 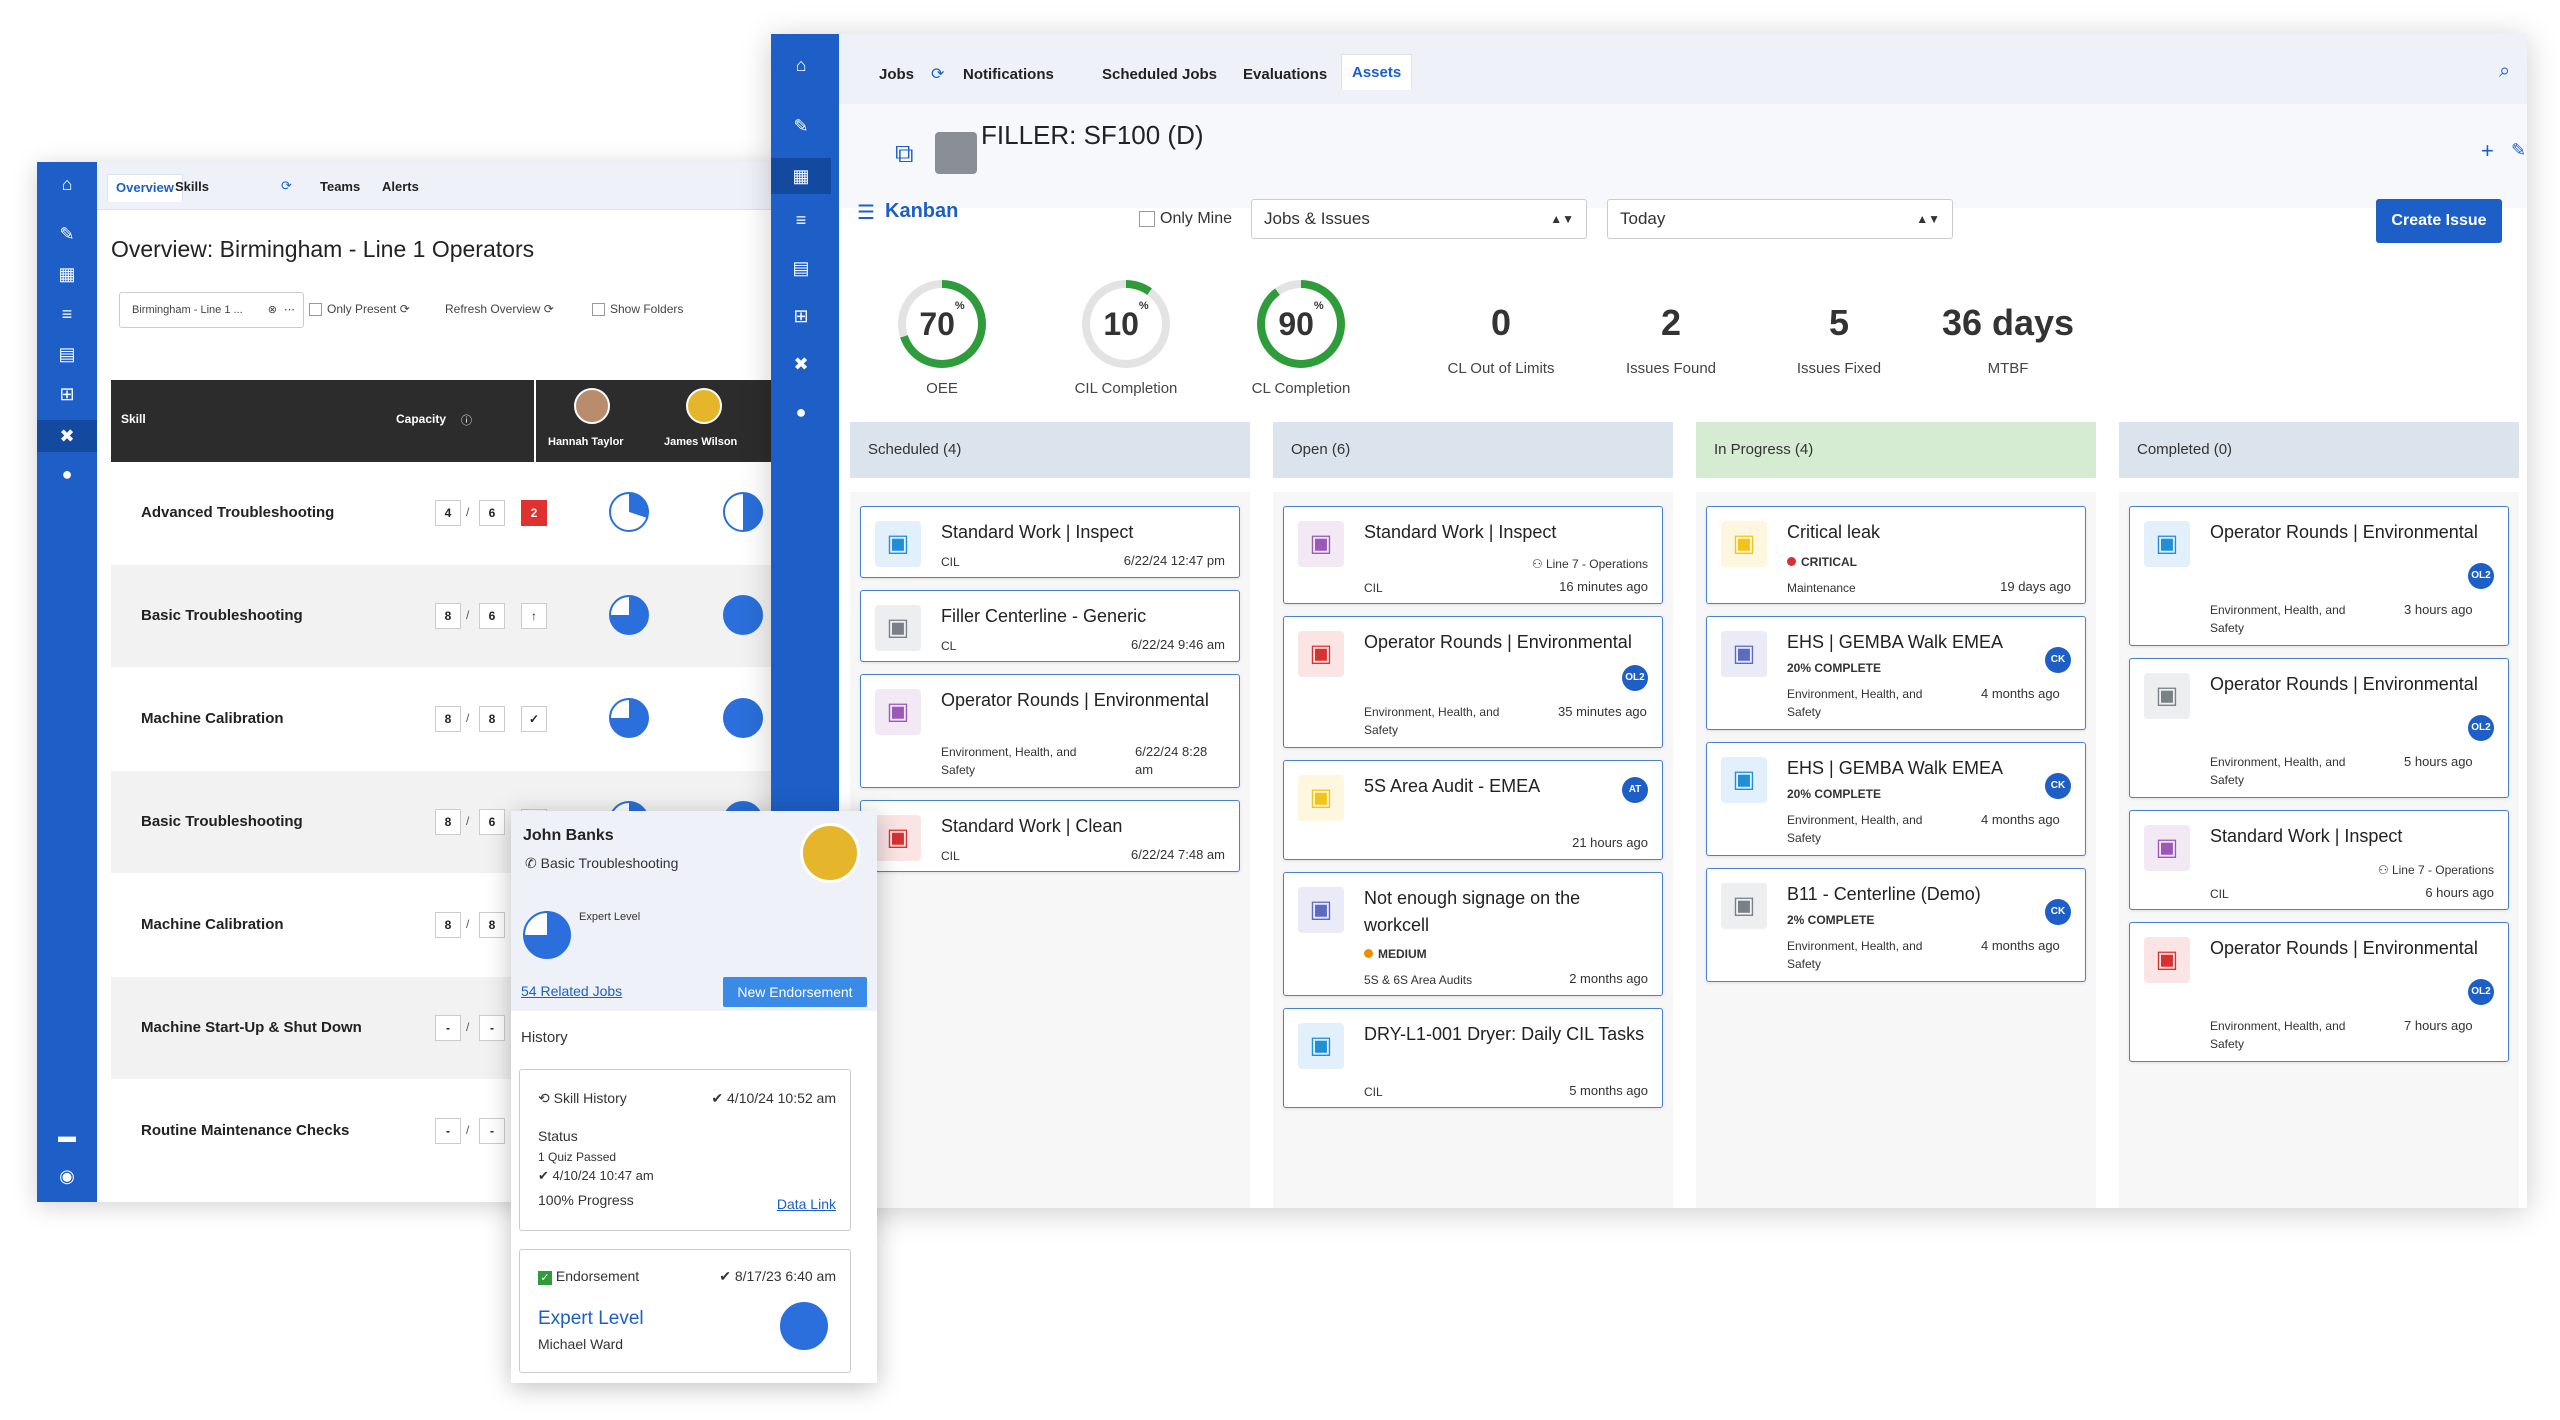 What do you see at coordinates (466, 420) in the screenshot?
I see `help-icon: ⓘ` at bounding box center [466, 420].